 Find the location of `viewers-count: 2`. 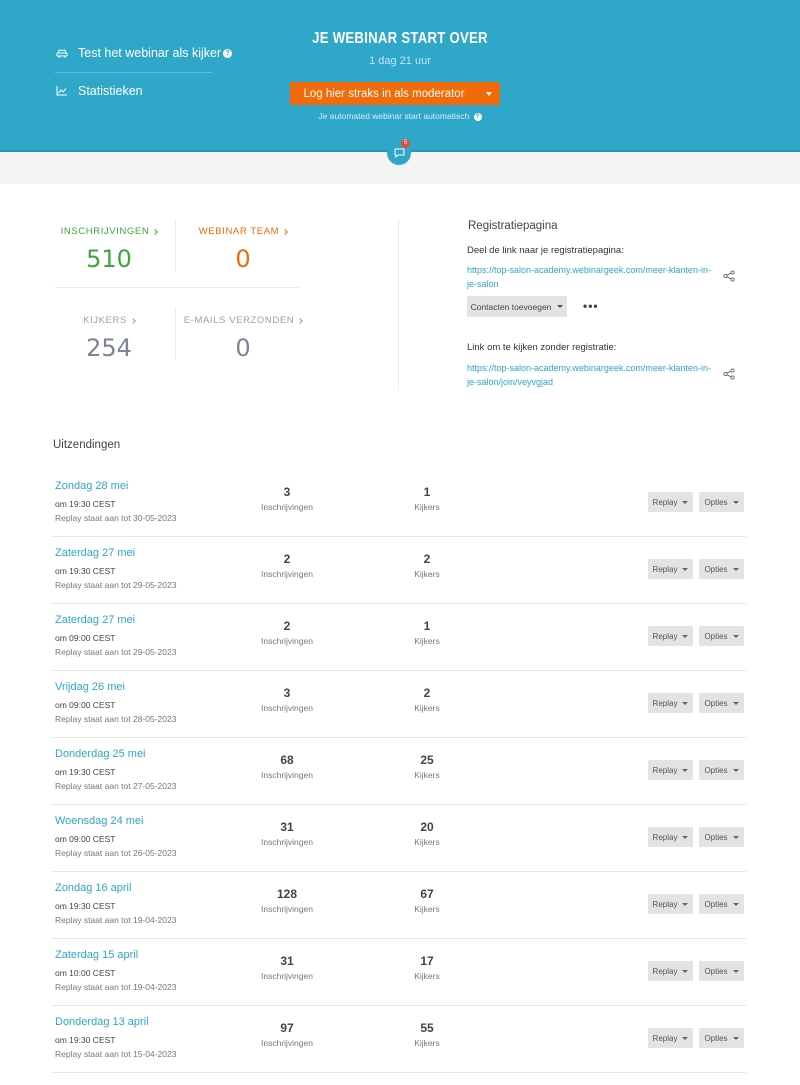

viewers-count: 2 is located at coordinates (427, 693).